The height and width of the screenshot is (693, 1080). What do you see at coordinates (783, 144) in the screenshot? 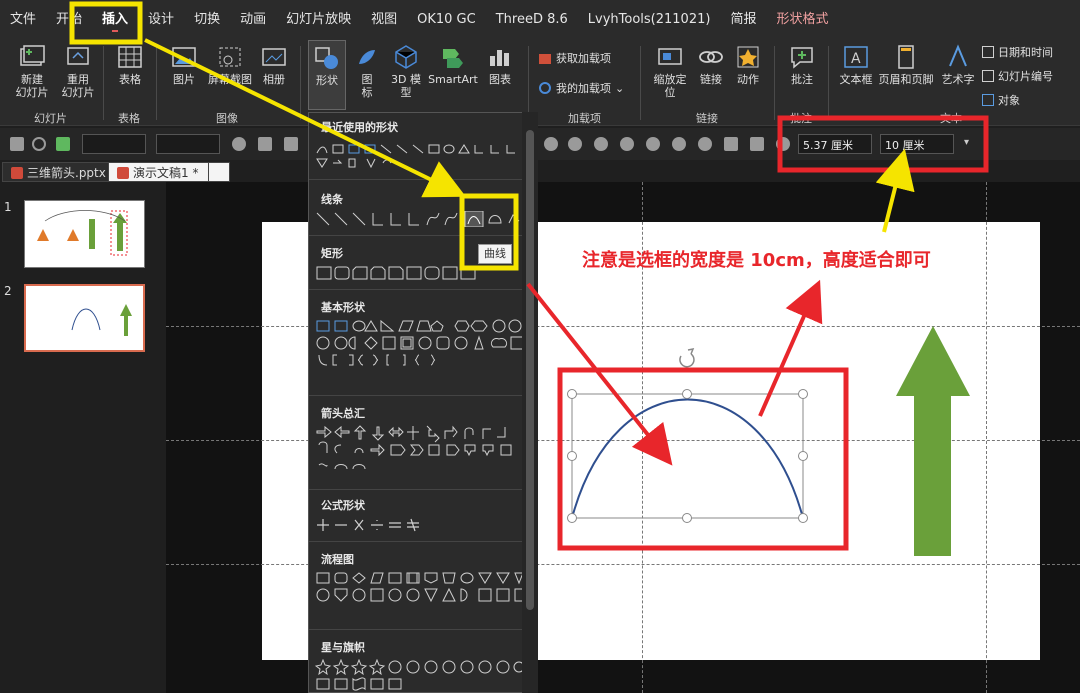
I see `rotate-icon` at bounding box center [783, 144].